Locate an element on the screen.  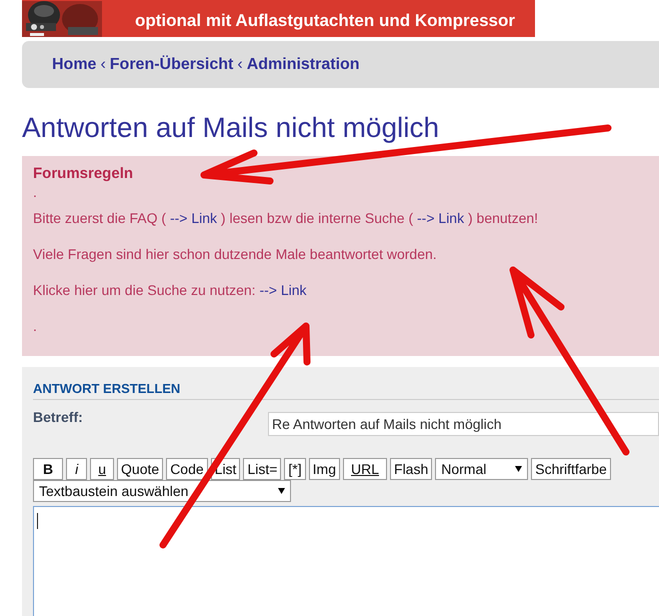
format-button: Img is located at coordinates (324, 469).